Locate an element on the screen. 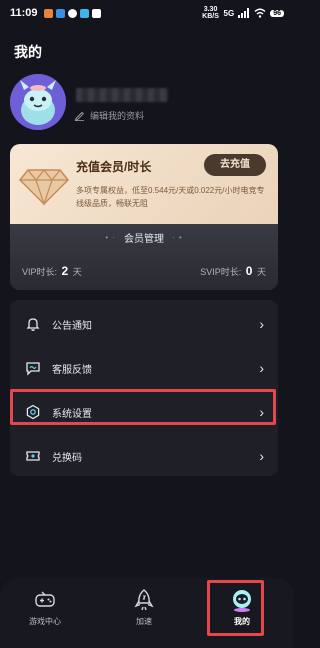 The image size is (320, 648). signal-icon is located at coordinates (244, 13).